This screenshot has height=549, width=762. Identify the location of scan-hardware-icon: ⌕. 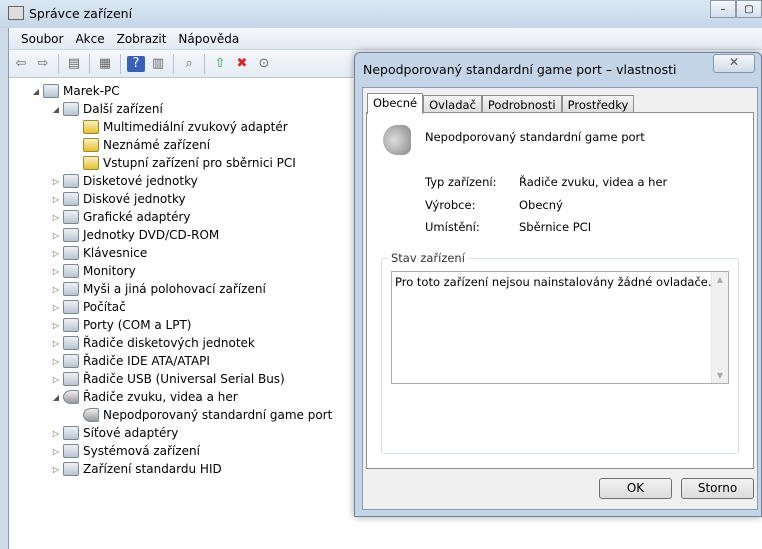
(189, 64).